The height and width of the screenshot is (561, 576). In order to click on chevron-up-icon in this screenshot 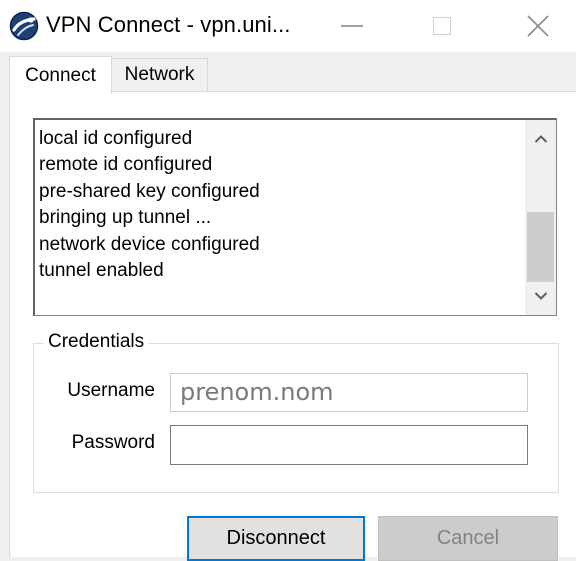, I will do `click(540, 139)`.